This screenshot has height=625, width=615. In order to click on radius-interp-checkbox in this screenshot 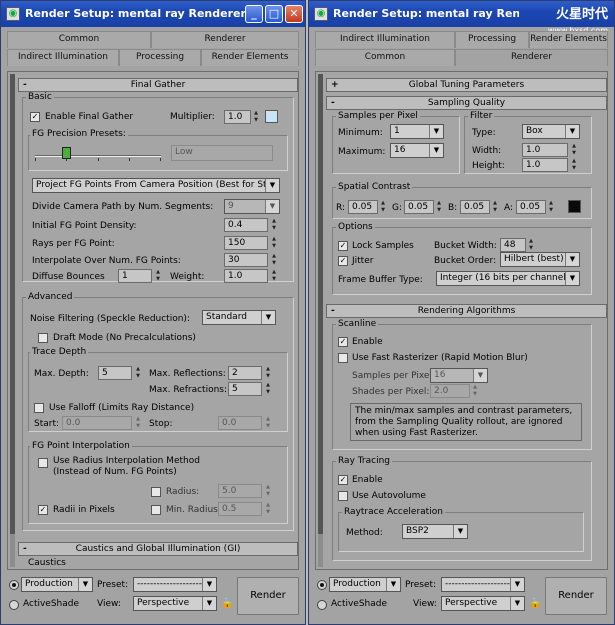, I will do `click(43, 463)`.